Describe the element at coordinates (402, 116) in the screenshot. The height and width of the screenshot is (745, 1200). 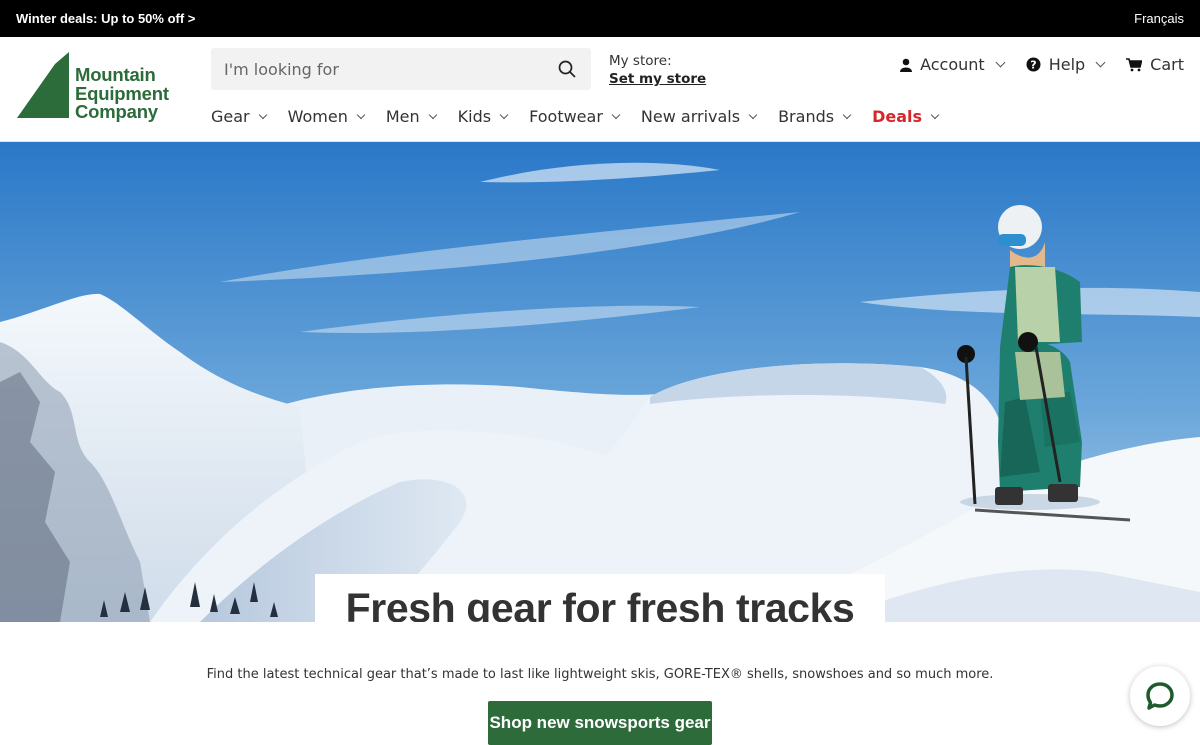
I see `nav-item-label: Men` at that location.